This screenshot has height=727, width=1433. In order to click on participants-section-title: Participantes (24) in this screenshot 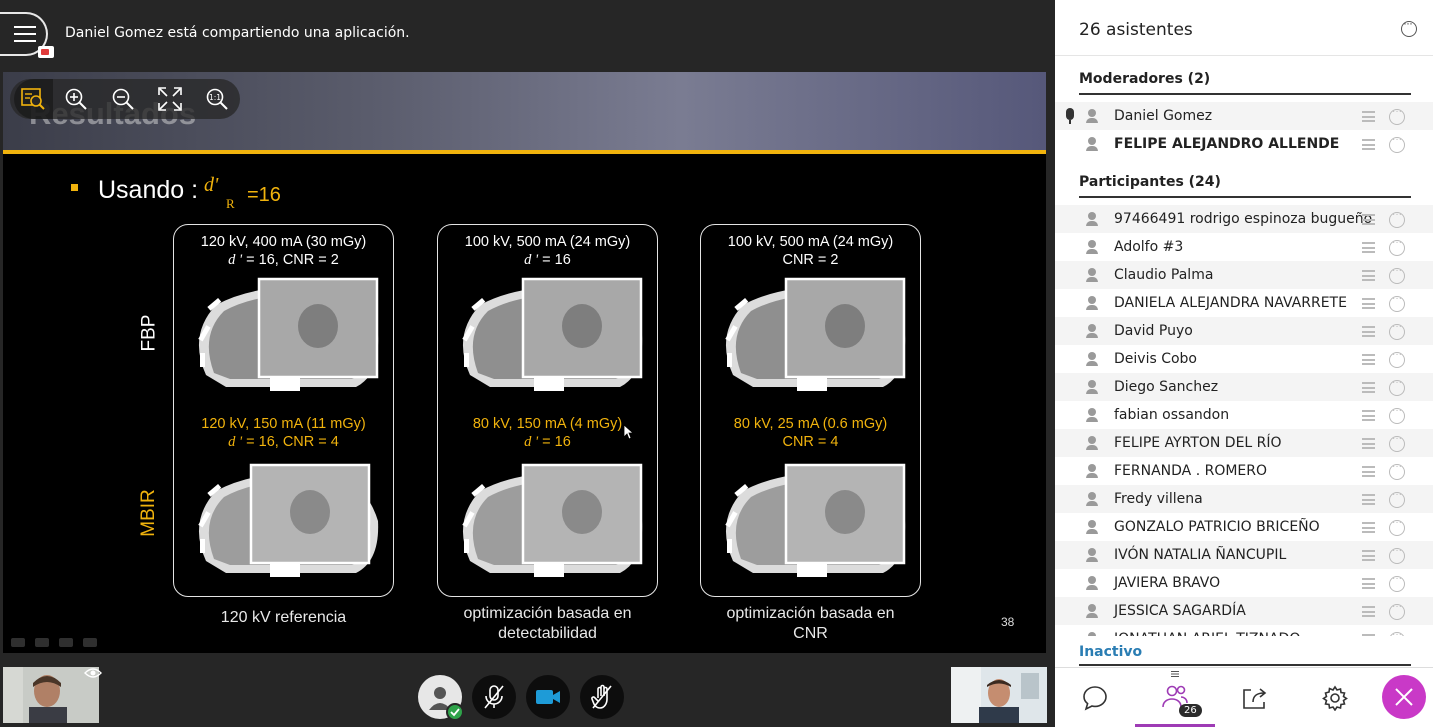, I will do `click(1245, 186)`.